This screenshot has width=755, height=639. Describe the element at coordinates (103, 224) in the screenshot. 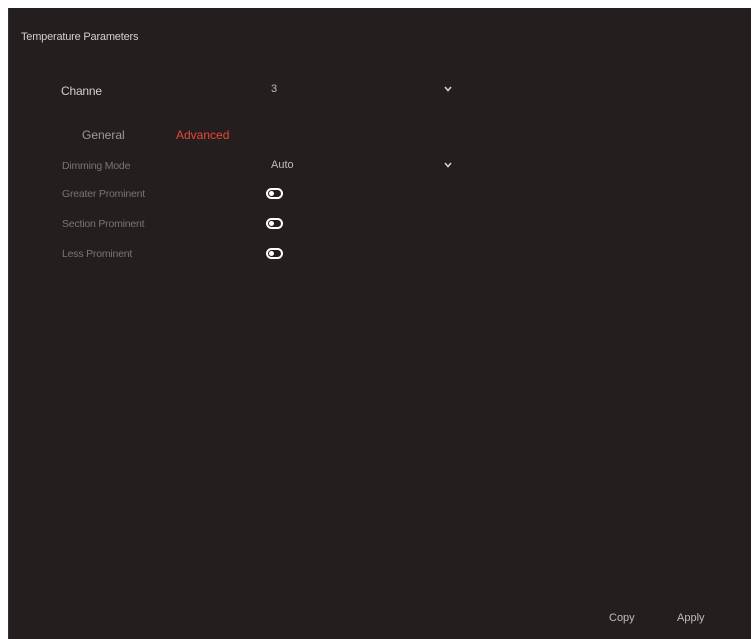

I see `section-prominent-label: Section Prominent` at that location.